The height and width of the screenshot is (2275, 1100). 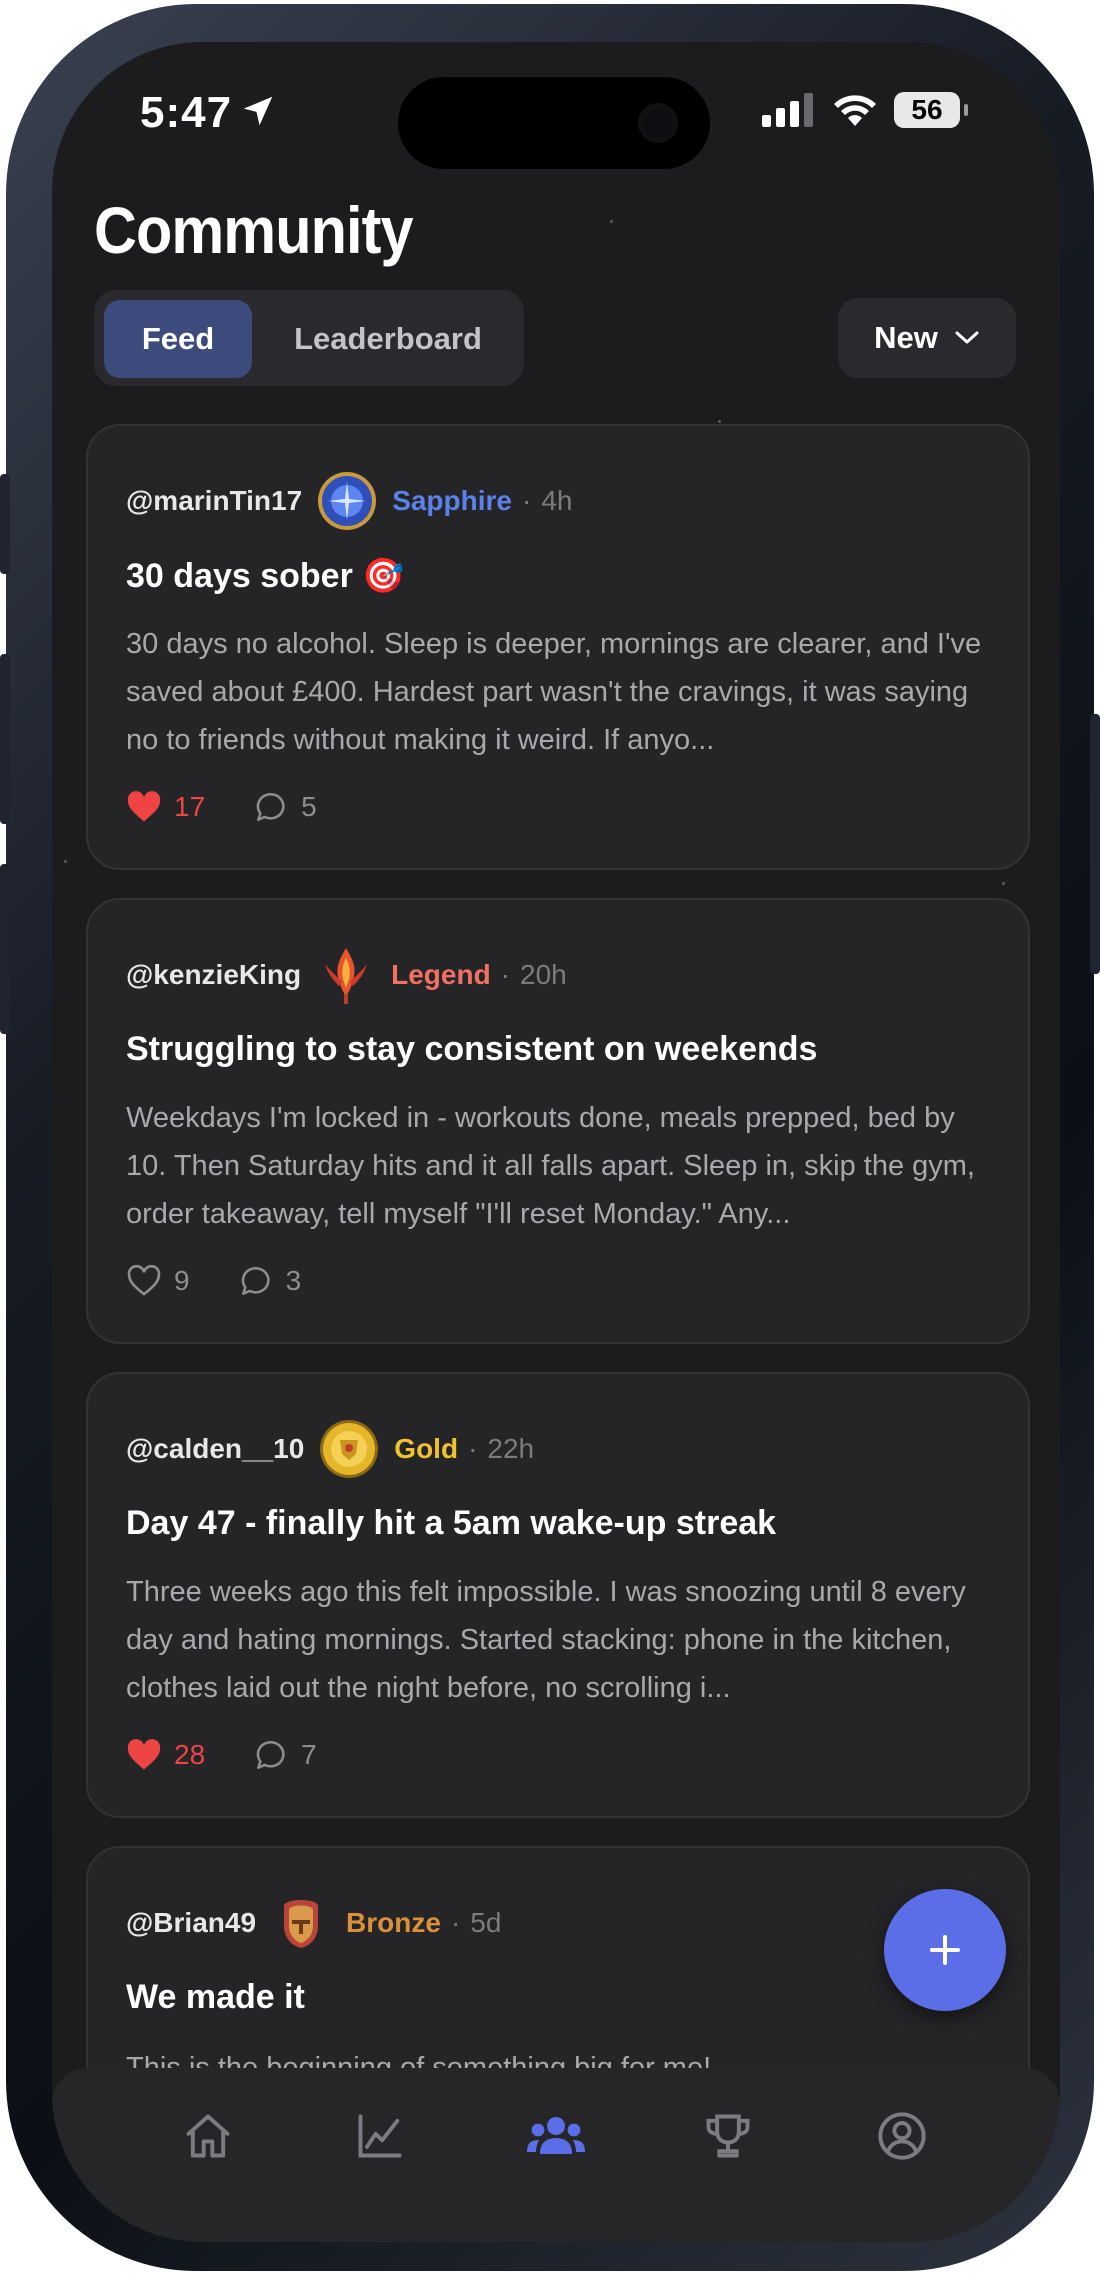 I want to click on tab-leaderboard: Leaderboard, so click(x=388, y=339).